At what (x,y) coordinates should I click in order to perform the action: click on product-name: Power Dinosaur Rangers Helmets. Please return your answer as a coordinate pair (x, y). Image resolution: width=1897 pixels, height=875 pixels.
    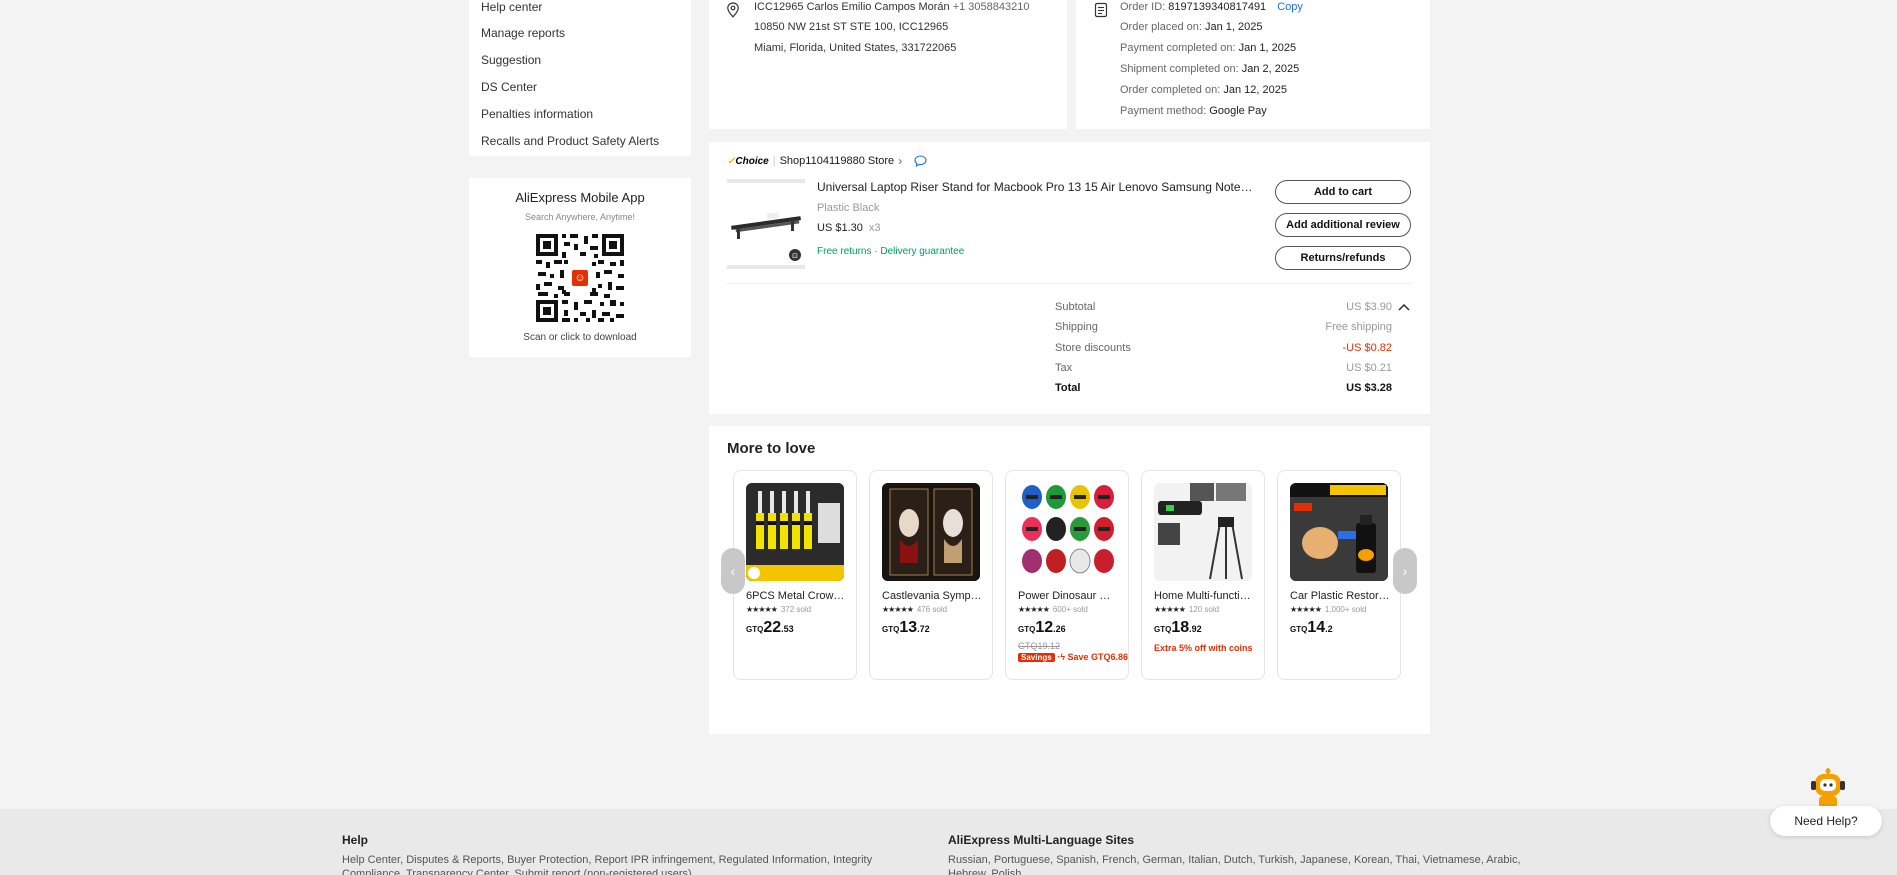
    Looking at the image, I should click on (1068, 596).